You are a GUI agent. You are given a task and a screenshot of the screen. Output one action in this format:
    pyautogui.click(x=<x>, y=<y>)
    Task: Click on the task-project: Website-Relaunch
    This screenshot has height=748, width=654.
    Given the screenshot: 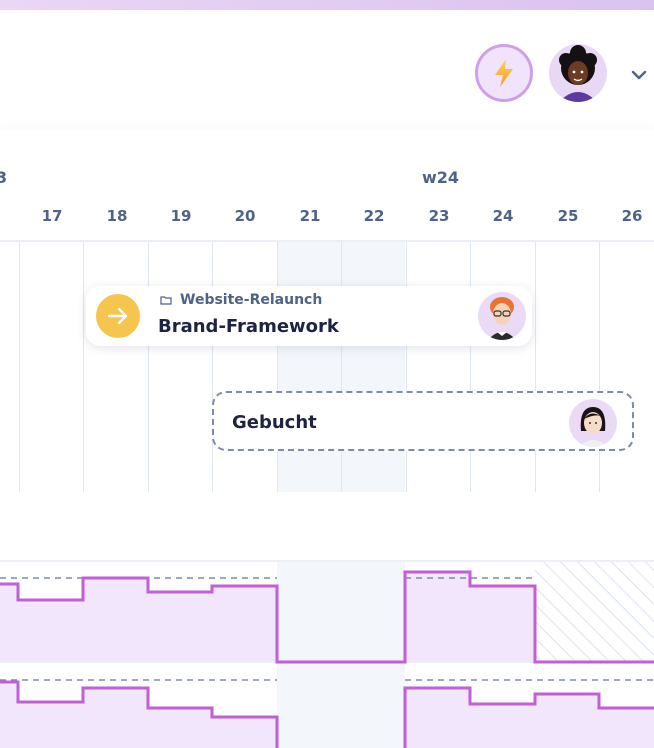 What is the action you would take?
    pyautogui.click(x=241, y=300)
    